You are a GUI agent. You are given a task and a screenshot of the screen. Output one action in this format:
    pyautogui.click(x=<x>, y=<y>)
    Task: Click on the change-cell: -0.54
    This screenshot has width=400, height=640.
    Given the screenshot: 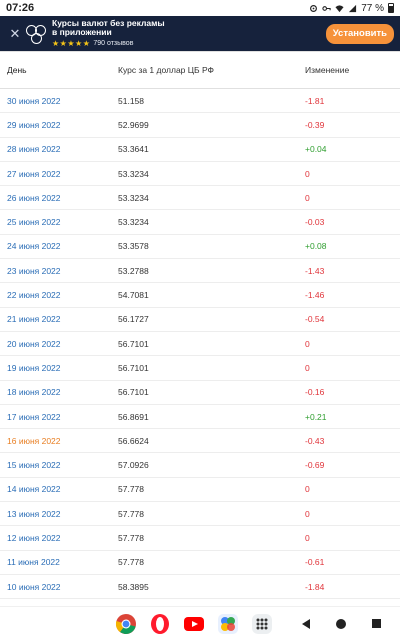 What is the action you would take?
    pyautogui.click(x=352, y=319)
    